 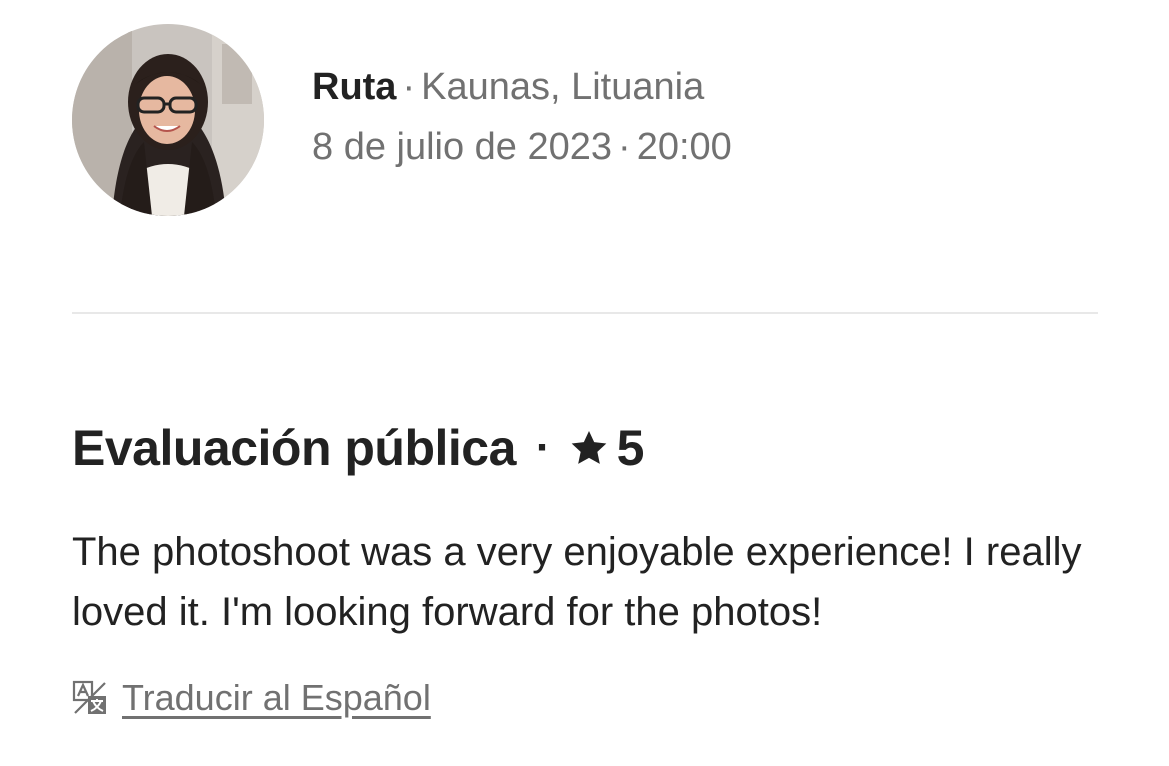 I want to click on translate-row: Traducir al Español, so click(x=251, y=698).